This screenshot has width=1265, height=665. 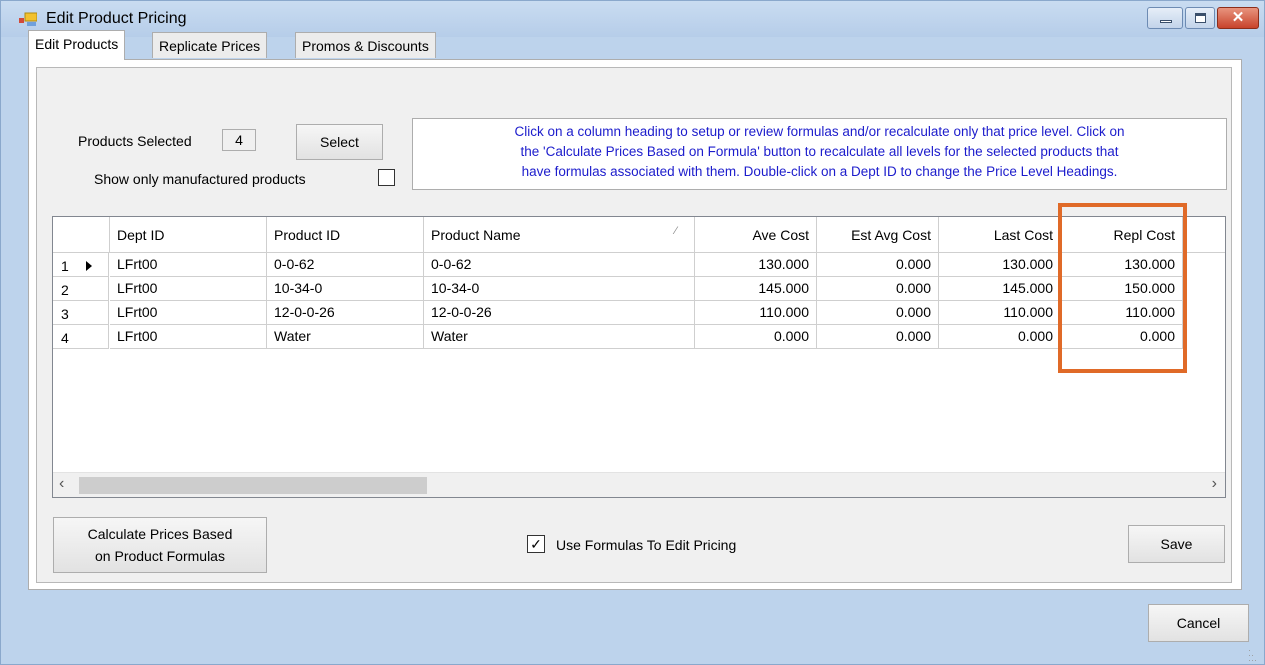 I want to click on cell-ave-cost: 0.000, so click(x=756, y=337).